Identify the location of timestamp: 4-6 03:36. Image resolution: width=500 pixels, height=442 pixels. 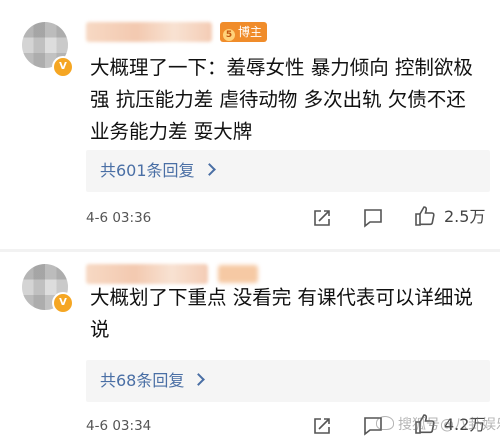
(119, 218).